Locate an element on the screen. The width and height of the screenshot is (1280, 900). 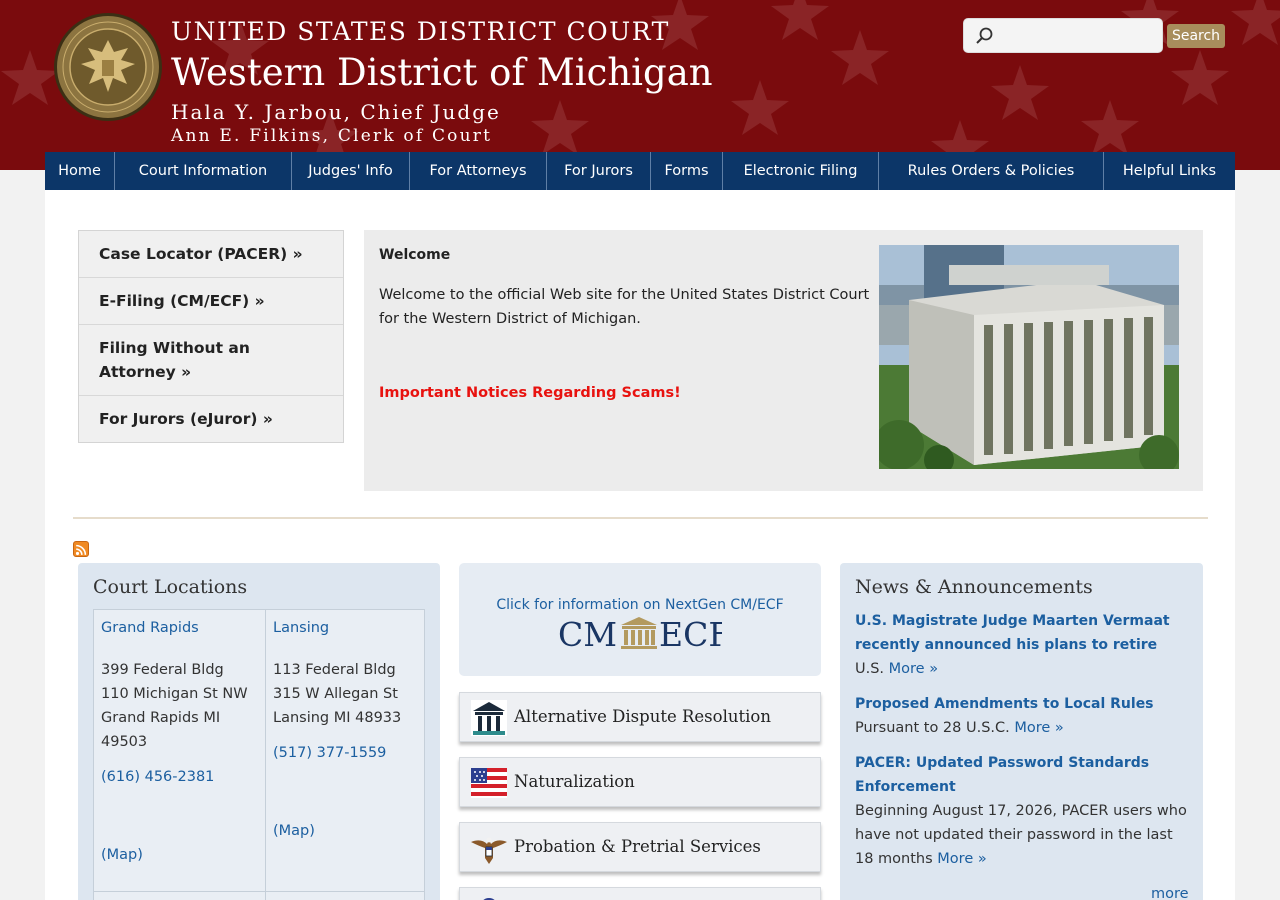
rss-icon is located at coordinates (81, 549).